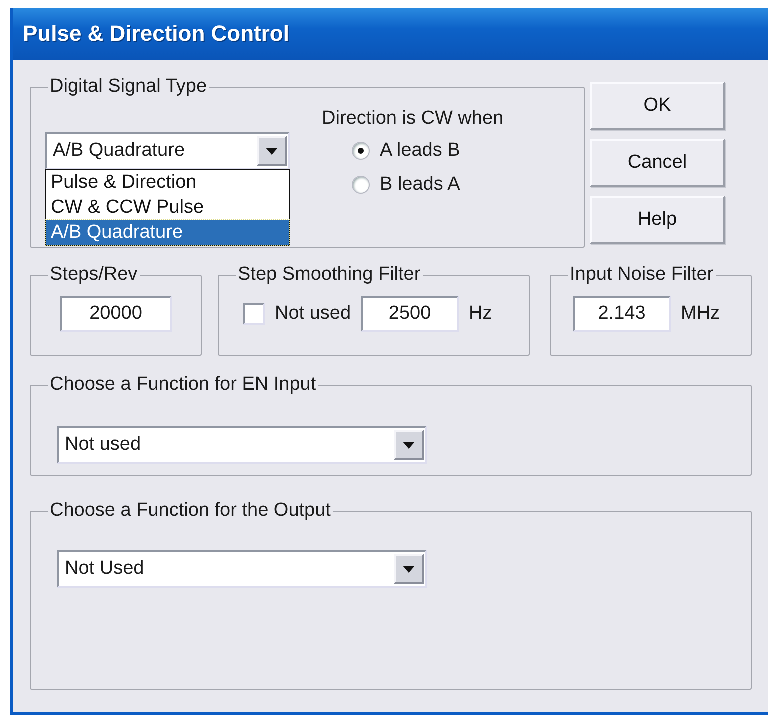 Image resolution: width=768 pixels, height=717 pixels. Describe the element at coordinates (242, 445) in the screenshot. I see `dropdown: Not used` at that location.